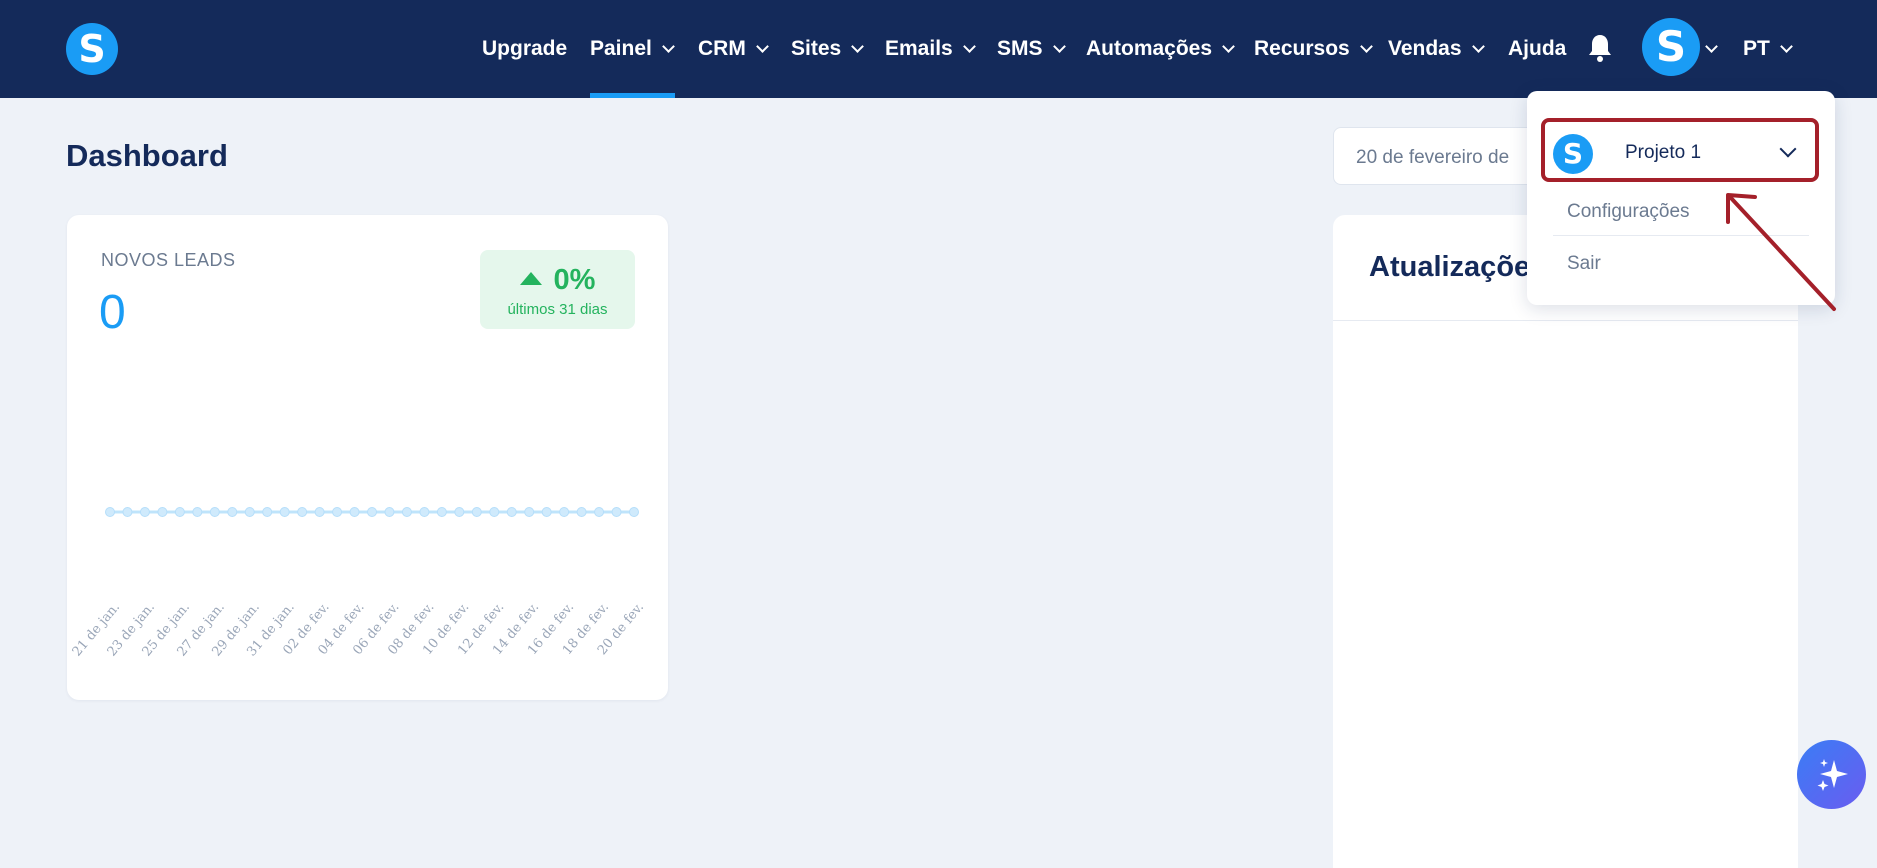  What do you see at coordinates (92, 49) in the screenshot?
I see `app-logo: S` at bounding box center [92, 49].